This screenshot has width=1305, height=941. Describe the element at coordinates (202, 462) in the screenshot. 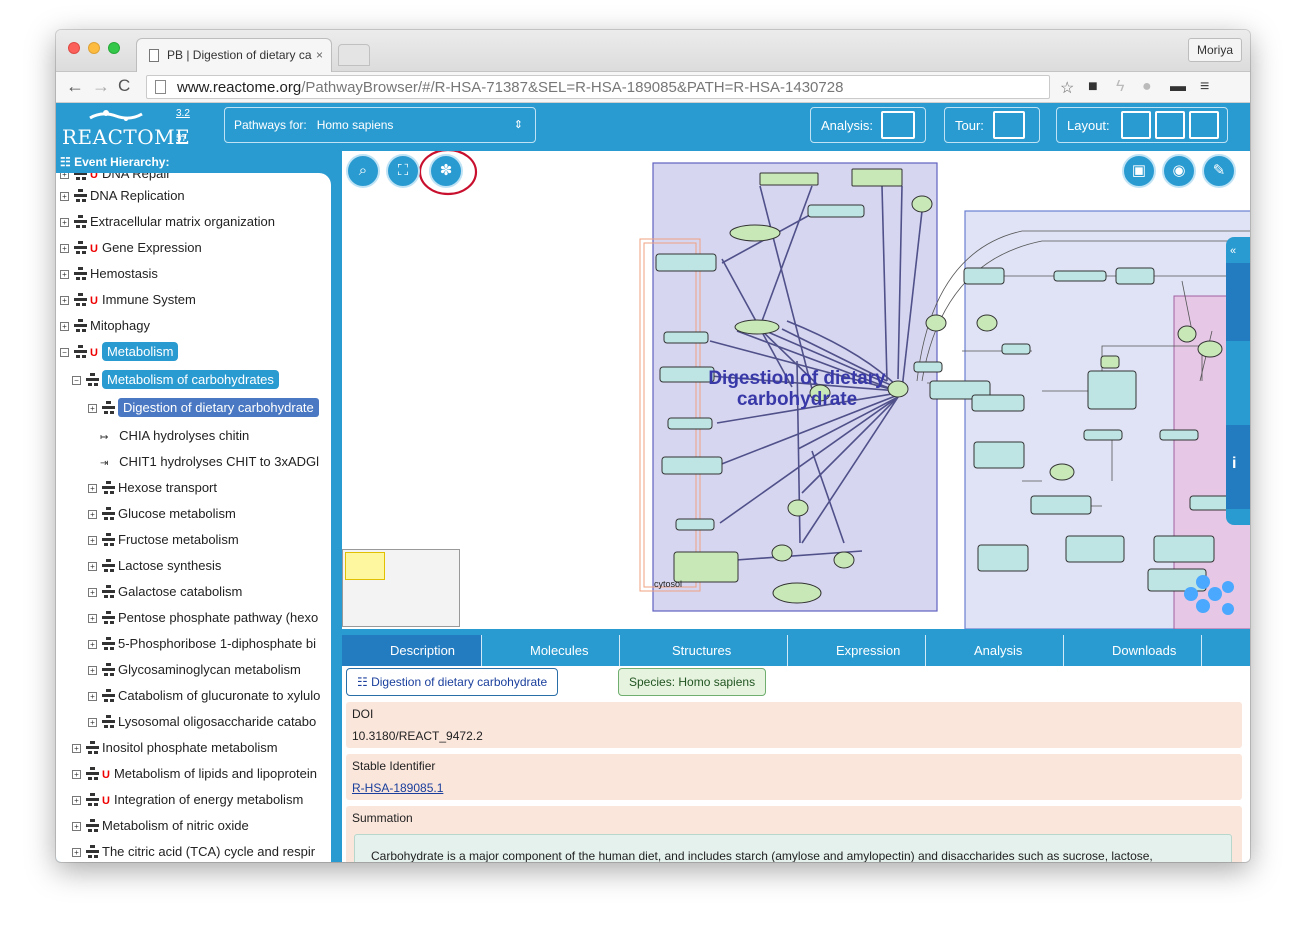

I see `tree-item: ⇥ CHIT1 hydrolyses CHIT to 3xADGl` at that location.